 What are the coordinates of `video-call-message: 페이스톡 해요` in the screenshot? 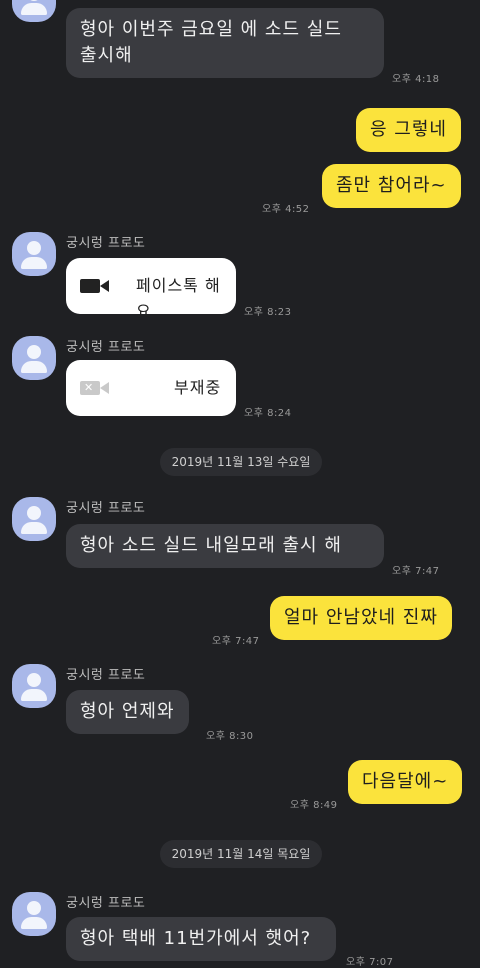 It's located at (151, 289).